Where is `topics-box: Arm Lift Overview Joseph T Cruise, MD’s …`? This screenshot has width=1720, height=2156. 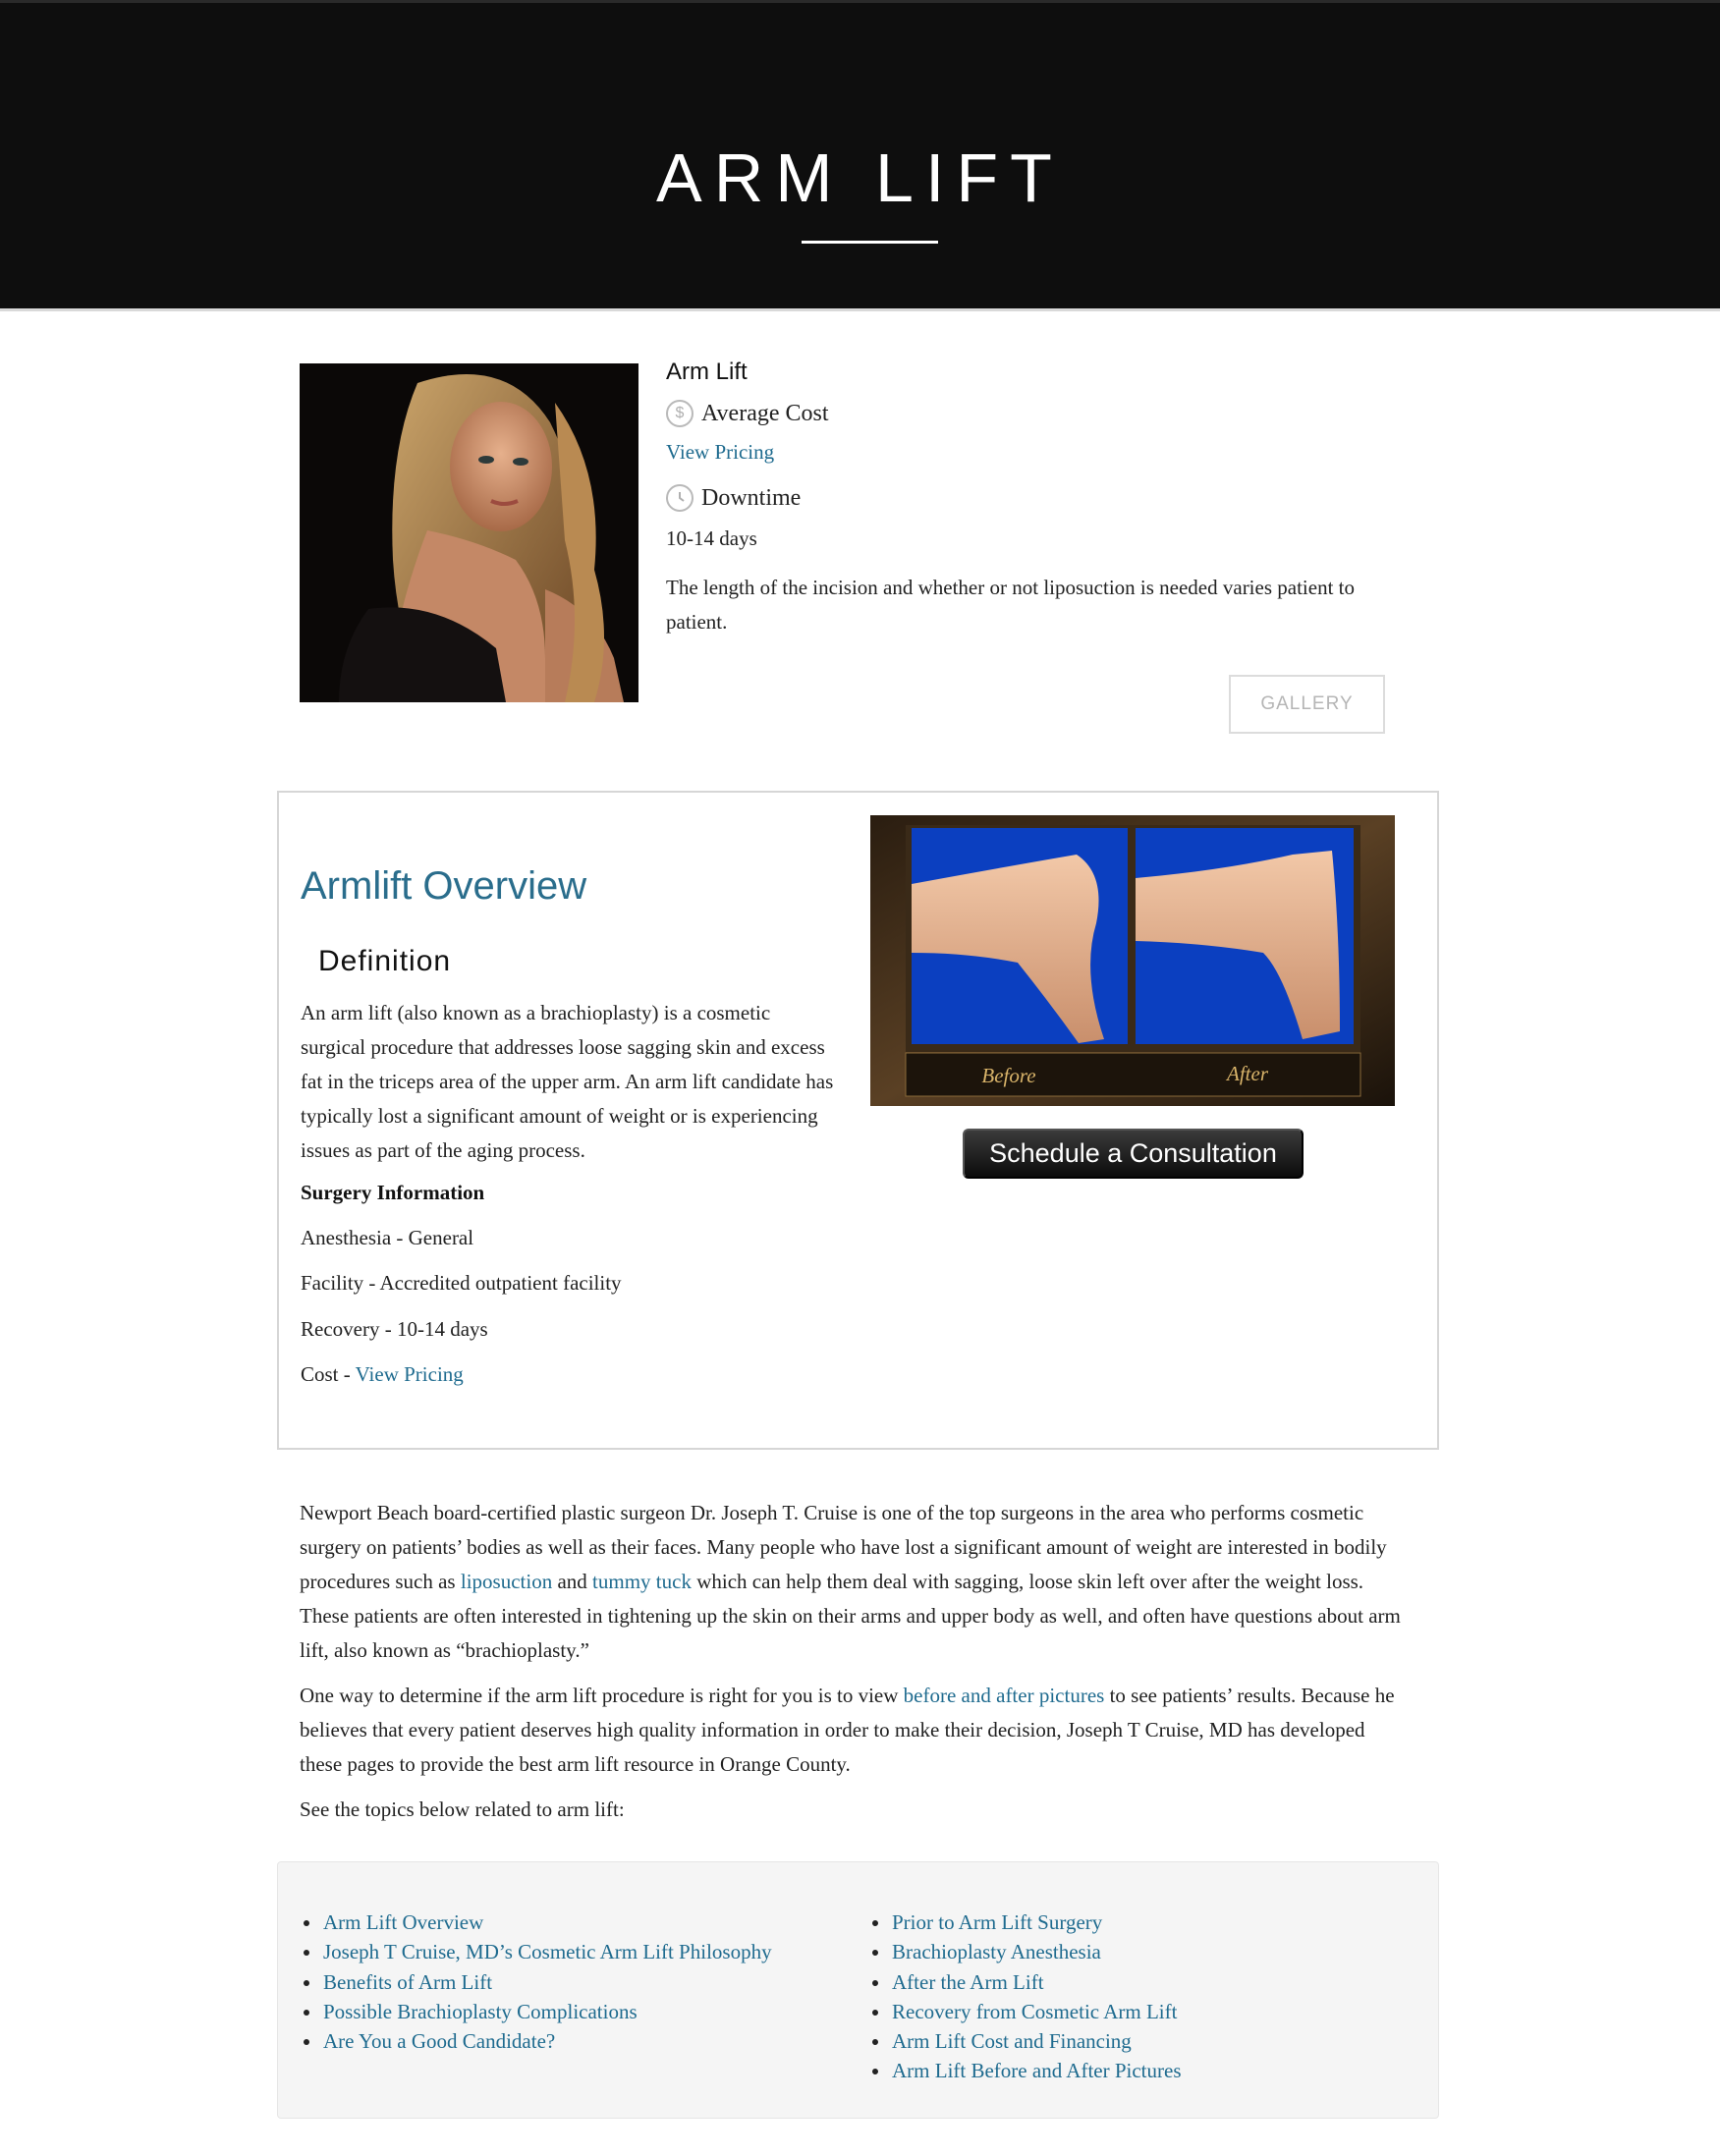
topics-box: Arm Lift Overview Joseph T Cruise, MD’s … is located at coordinates (858, 1990).